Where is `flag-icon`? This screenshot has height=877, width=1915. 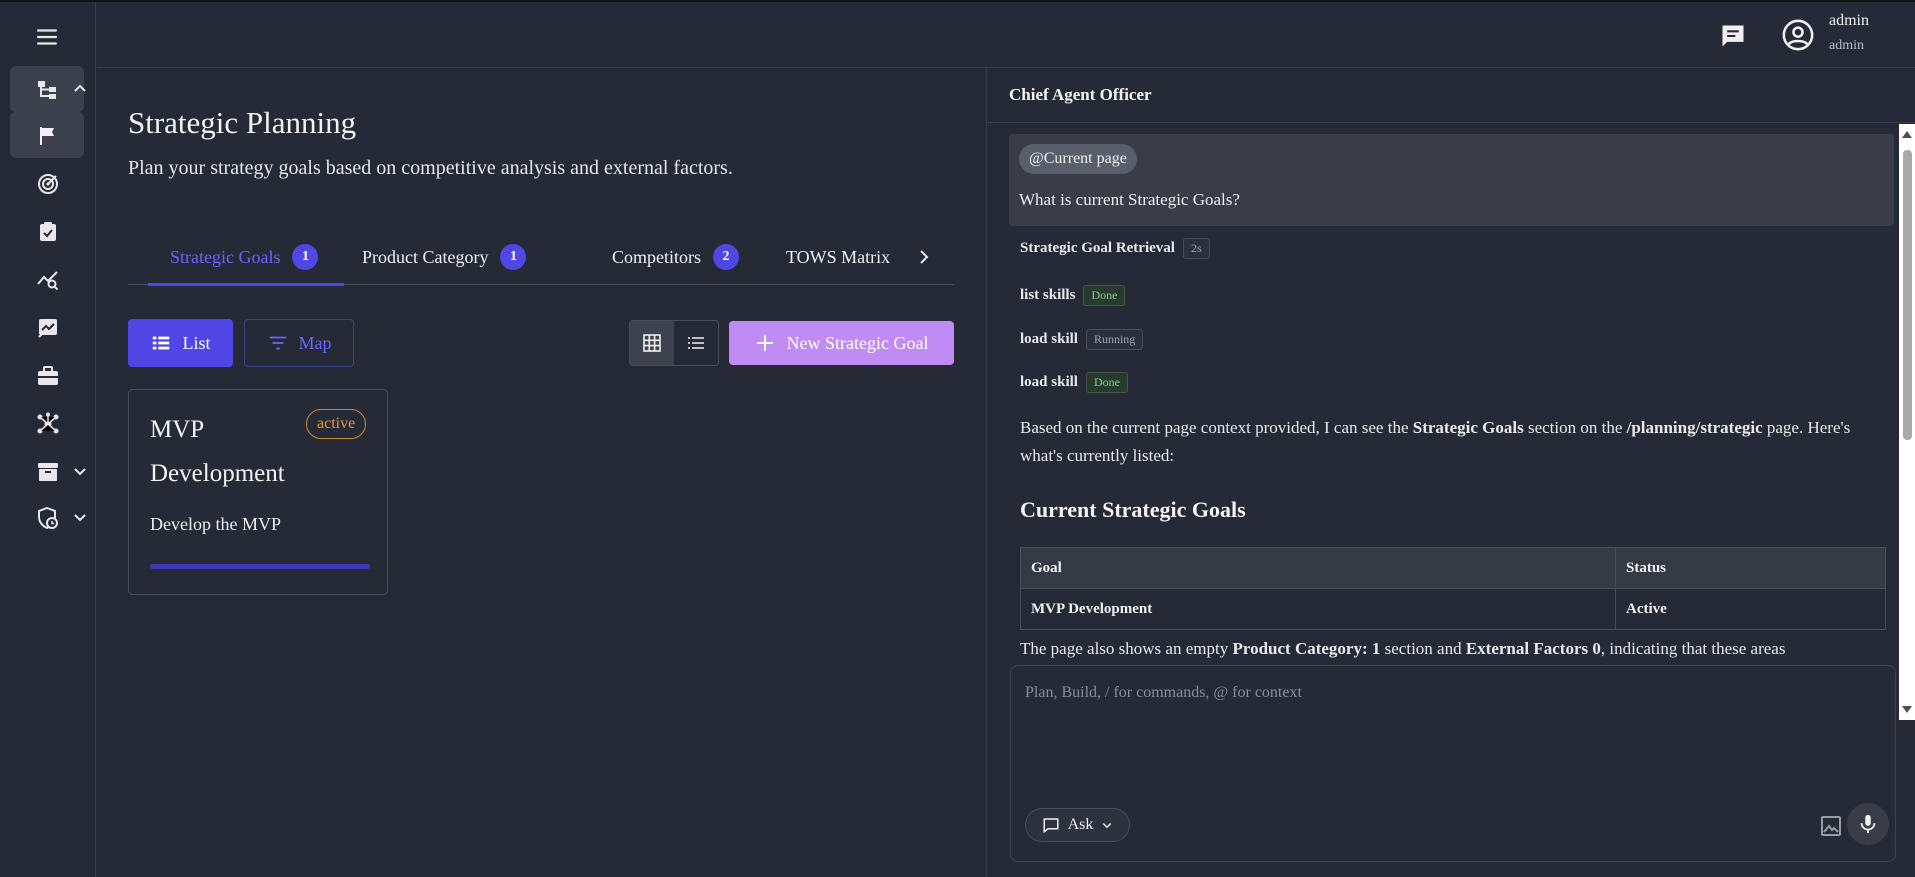 flag-icon is located at coordinates (48, 136).